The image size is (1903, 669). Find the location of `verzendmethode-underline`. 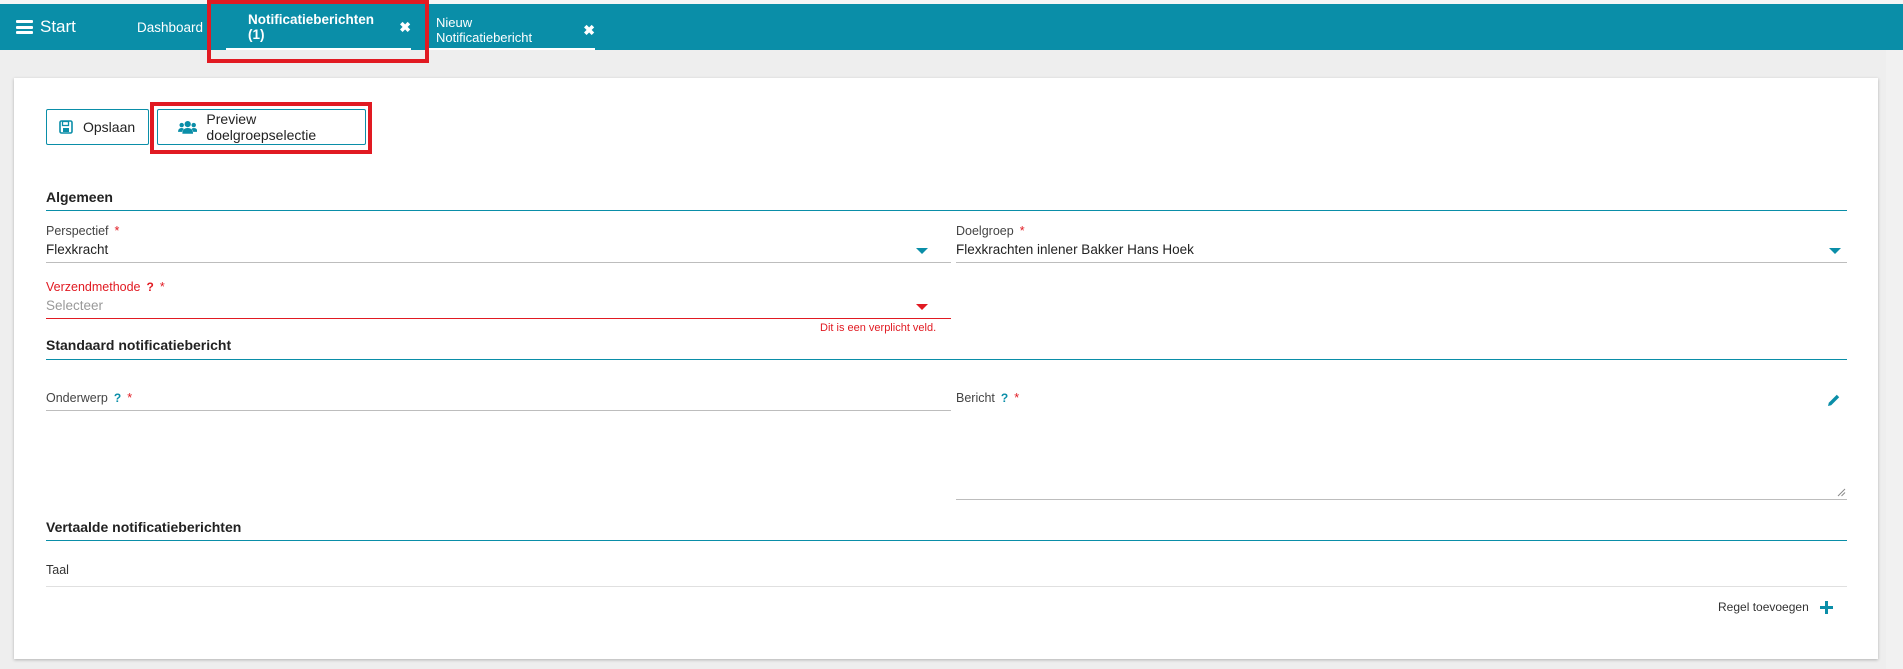

verzendmethode-underline is located at coordinates (498, 318).